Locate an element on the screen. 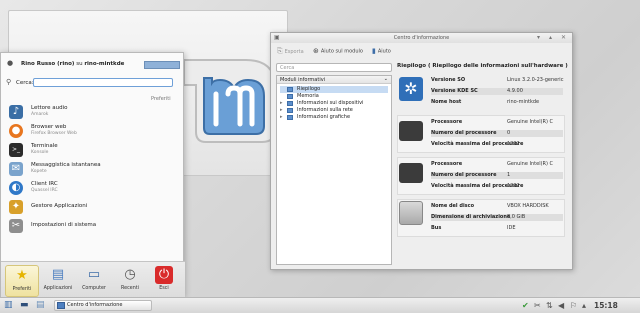 The height and width of the screenshot is (313, 640). favorite-item-terminal: >_ Terminale Konsole is located at coordinates (94, 150).